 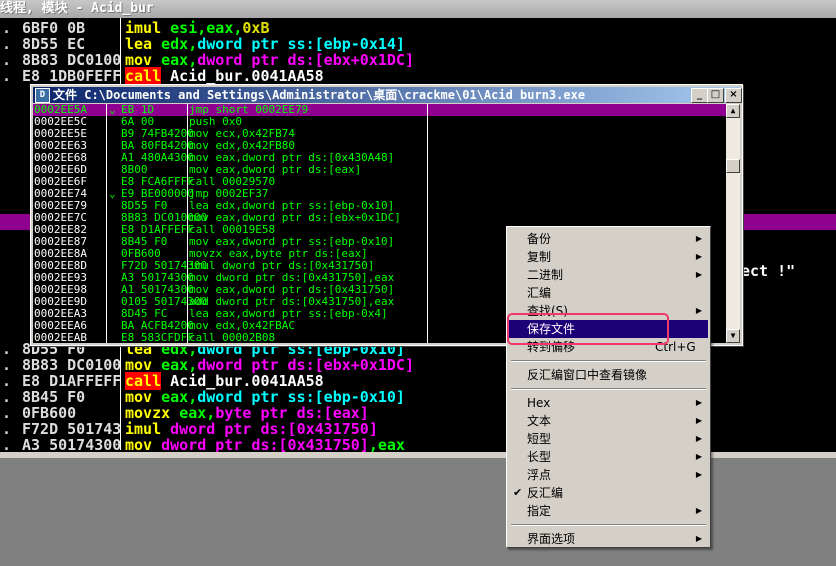 What do you see at coordinates (608, 439) in the screenshot?
I see `menu-item: 短型 ▶` at bounding box center [608, 439].